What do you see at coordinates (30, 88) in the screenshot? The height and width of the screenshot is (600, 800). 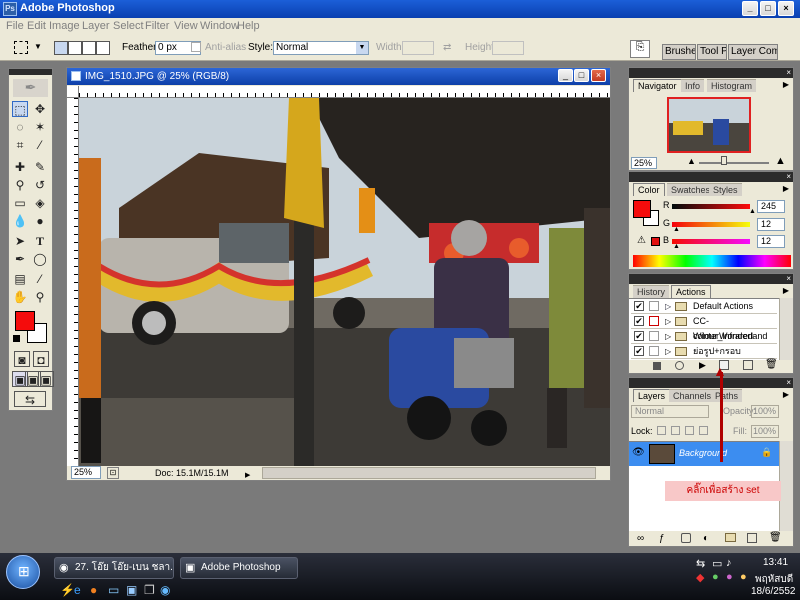 I see `feather-logo-icon: ✒` at bounding box center [30, 88].